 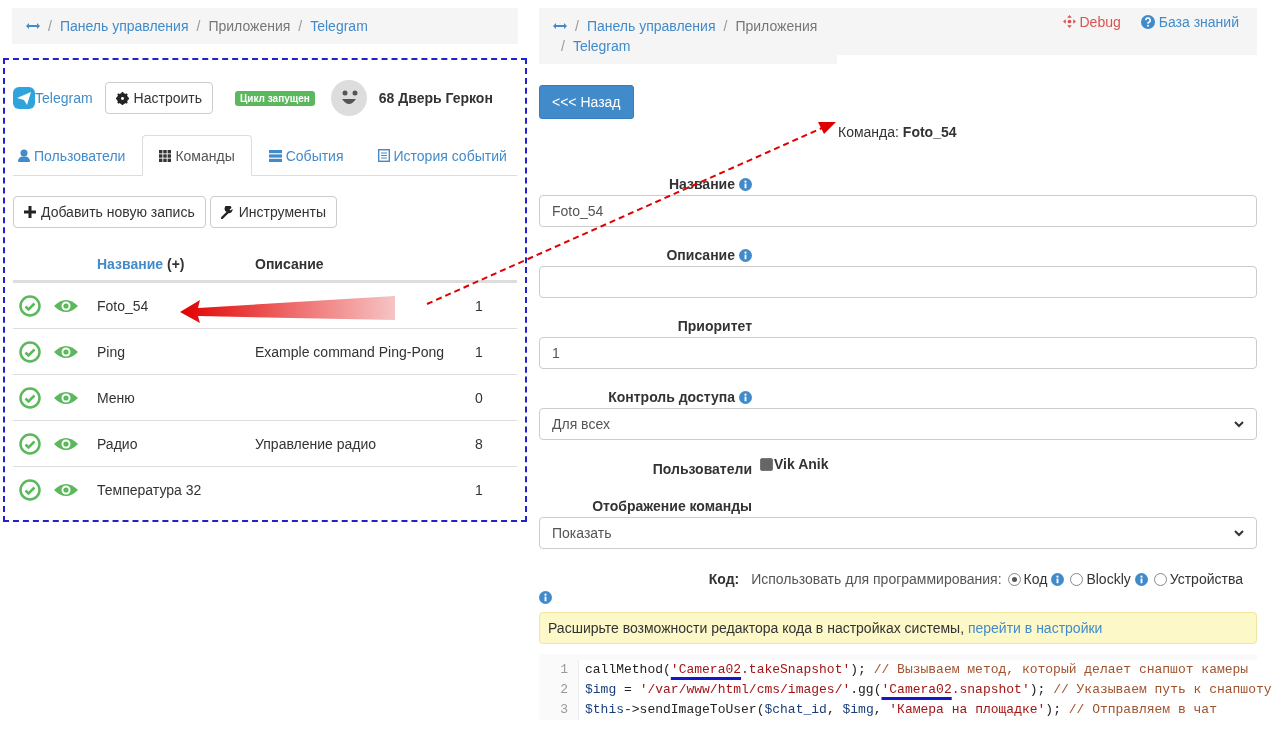 I want to click on list-icon, so click(x=275, y=155).